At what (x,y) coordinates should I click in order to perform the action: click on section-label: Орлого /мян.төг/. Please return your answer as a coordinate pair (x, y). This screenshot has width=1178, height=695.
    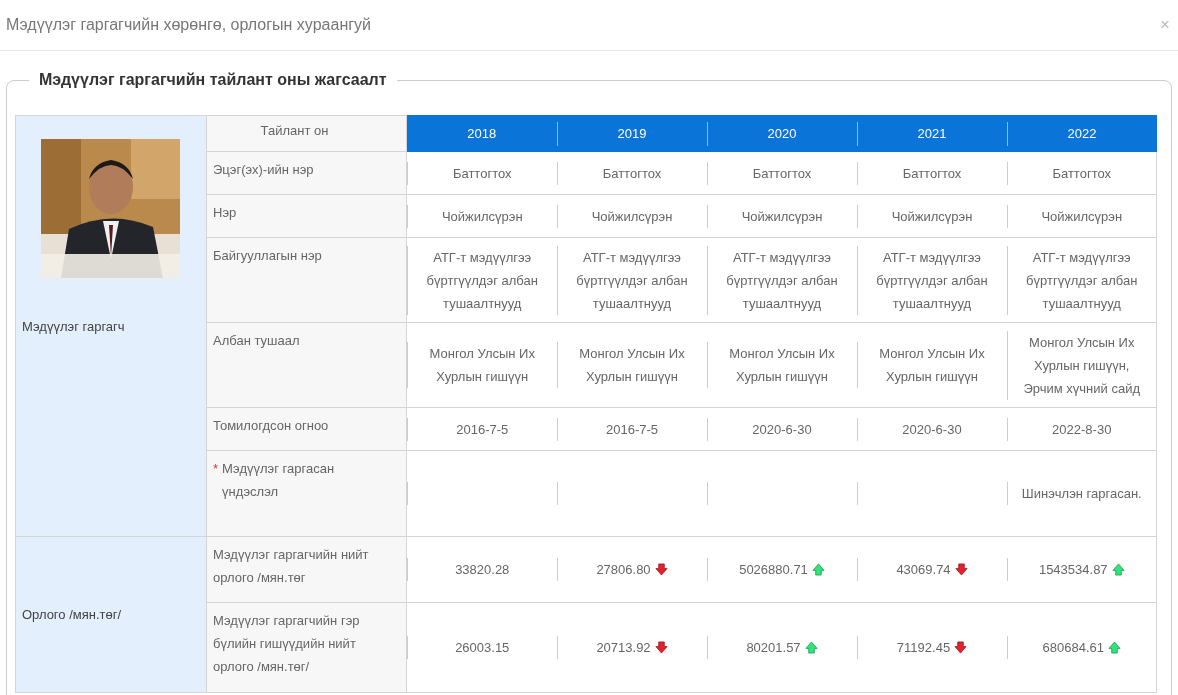
    Looking at the image, I should click on (72, 614).